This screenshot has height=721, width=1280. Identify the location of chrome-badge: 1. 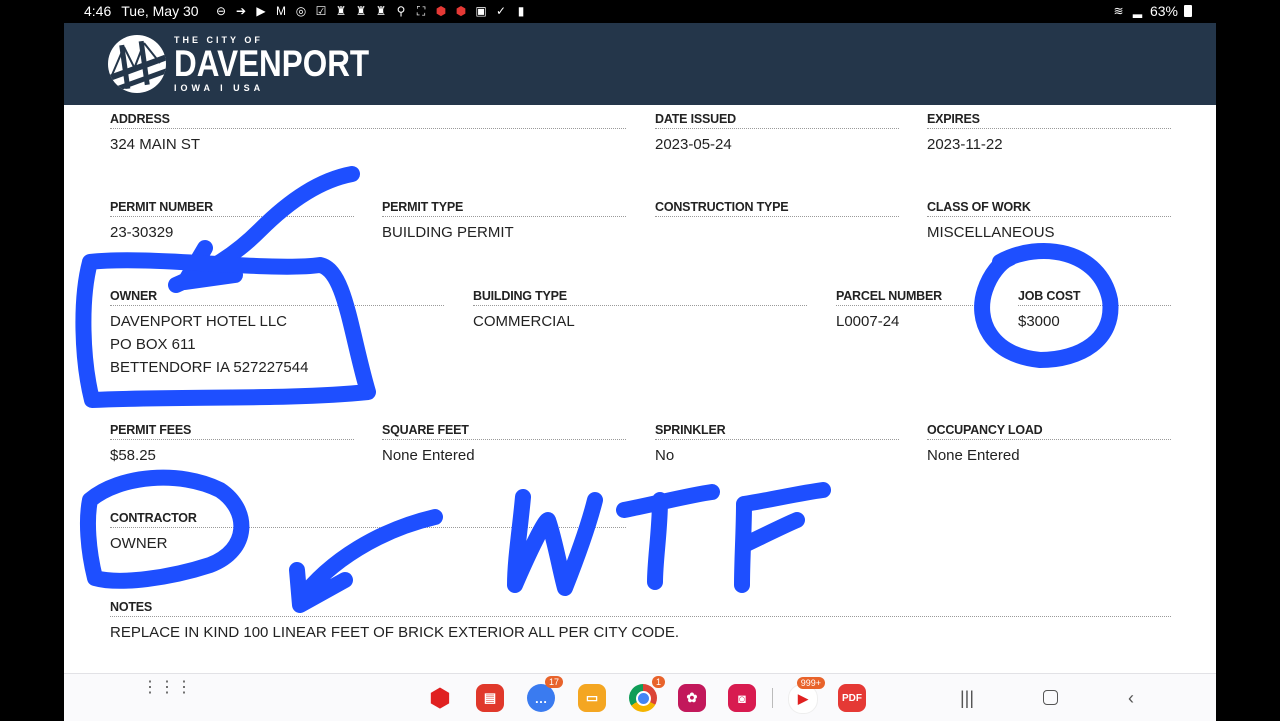
(658, 682).